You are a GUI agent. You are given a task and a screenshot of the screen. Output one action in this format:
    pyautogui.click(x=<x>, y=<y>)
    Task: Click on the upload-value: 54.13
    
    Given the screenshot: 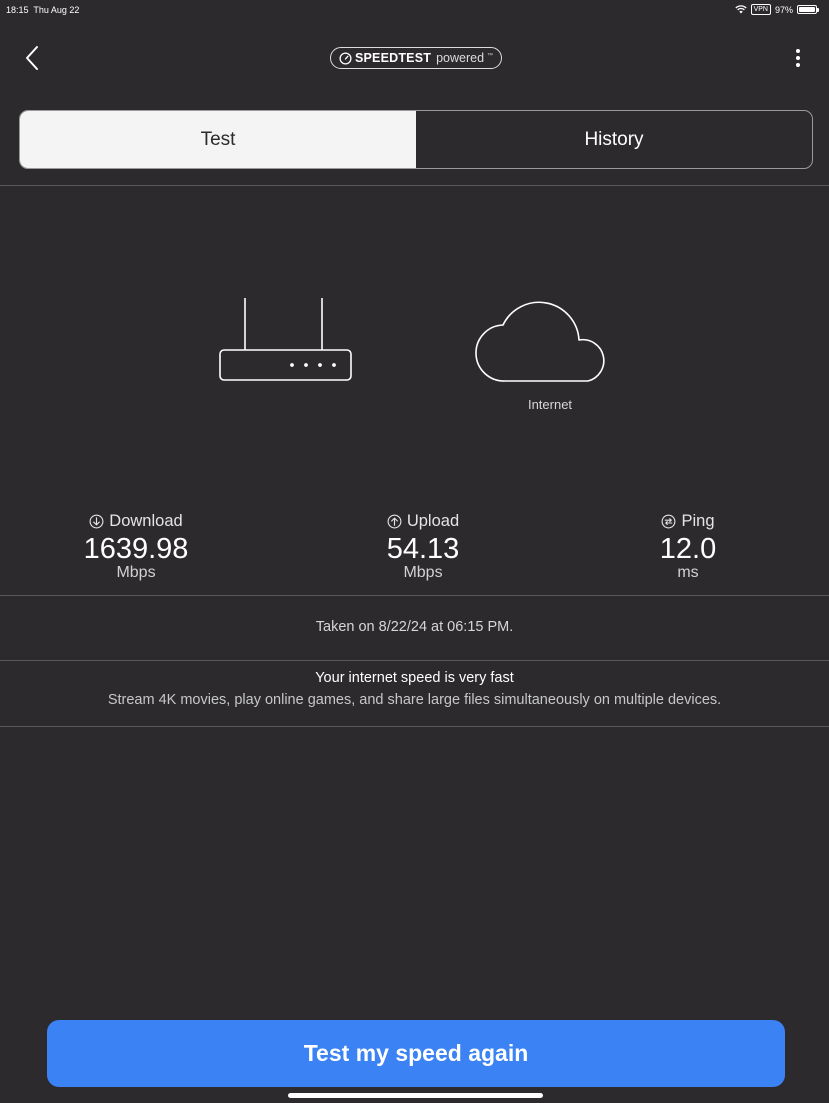 What is the action you would take?
    pyautogui.click(x=423, y=549)
    